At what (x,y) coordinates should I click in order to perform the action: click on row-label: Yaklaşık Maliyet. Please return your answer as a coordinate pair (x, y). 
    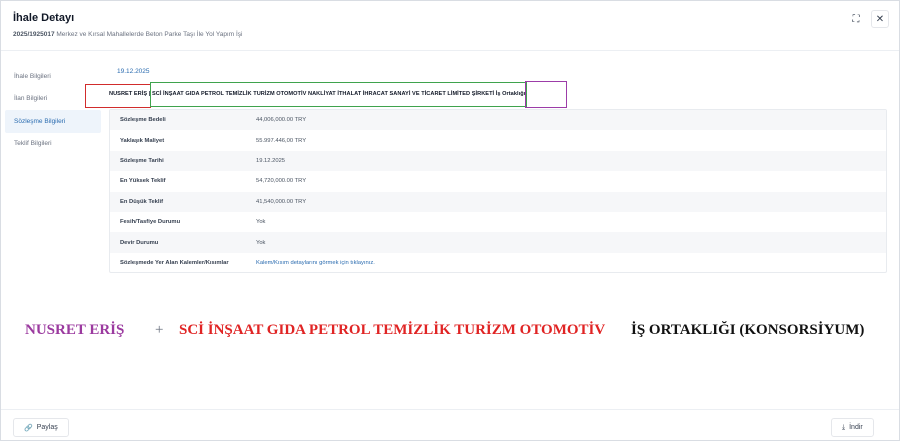
    Looking at the image, I should click on (142, 140).